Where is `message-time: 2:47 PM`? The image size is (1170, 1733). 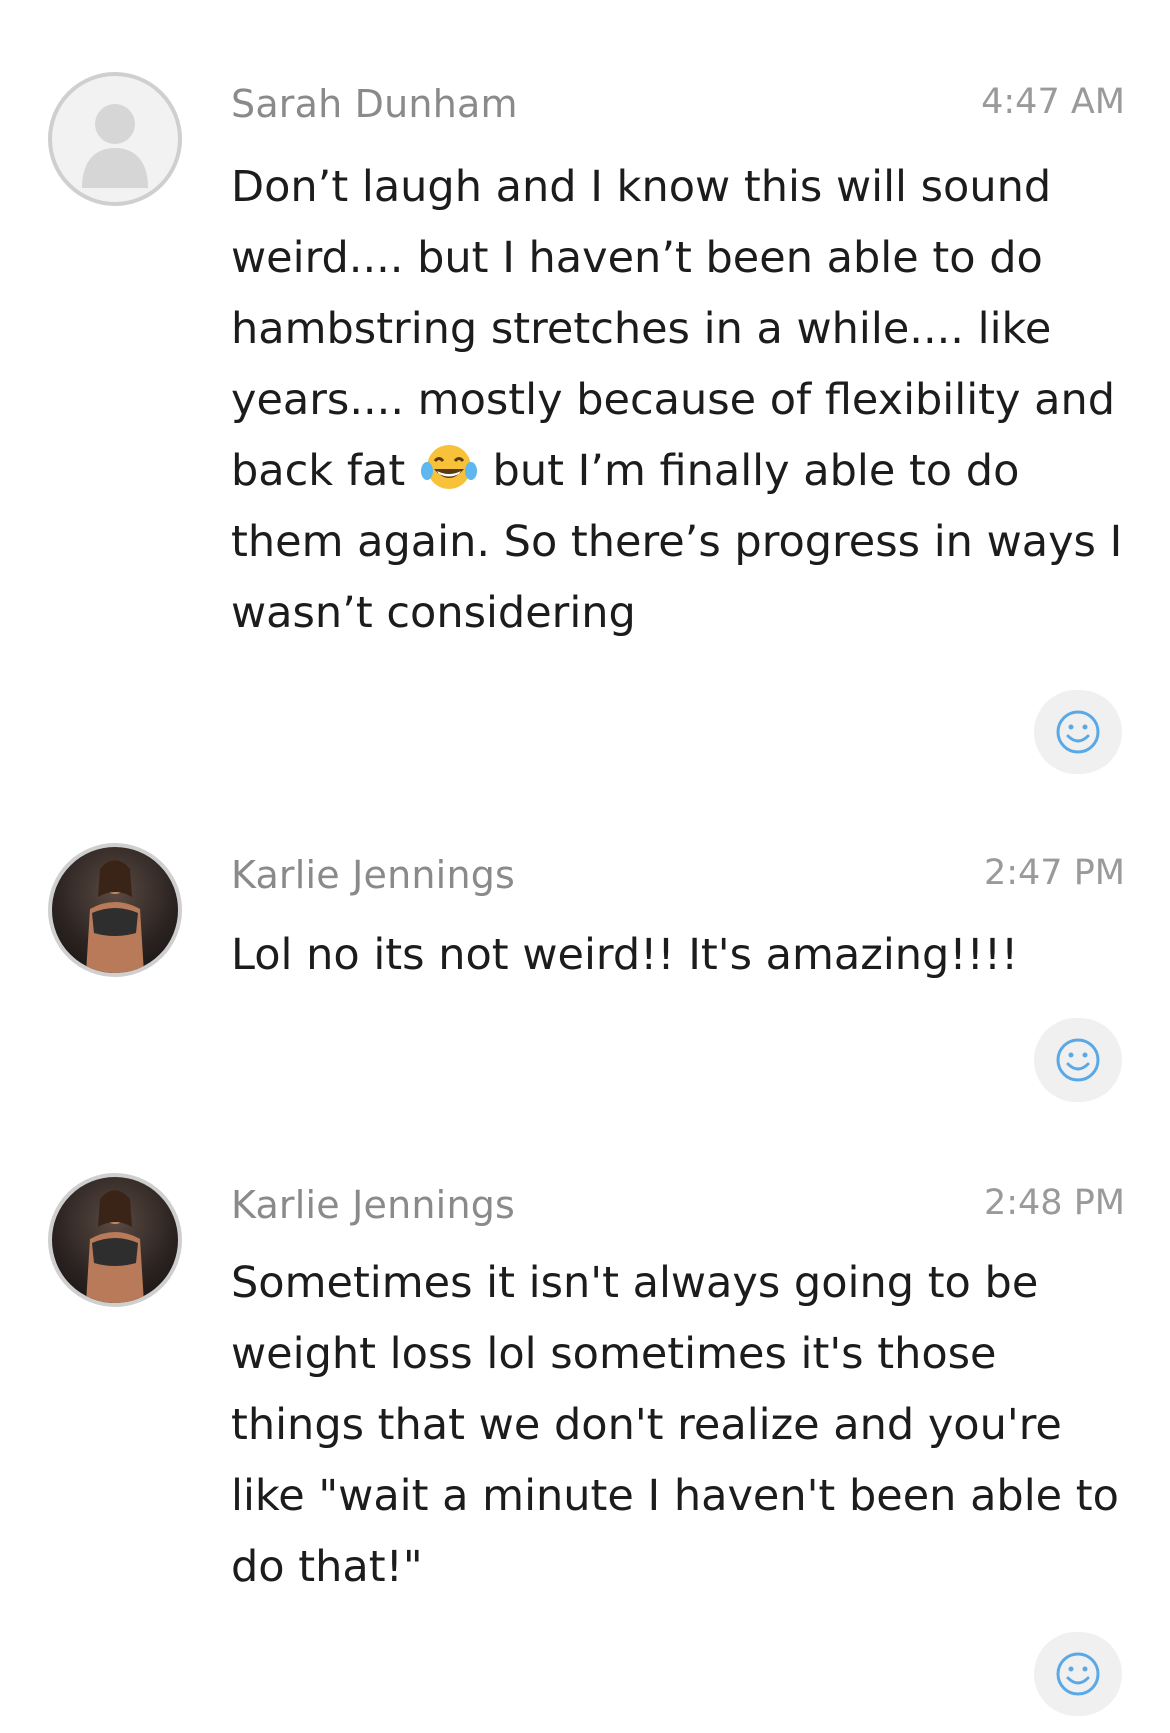
message-time: 2:47 PM is located at coordinates (1054, 873).